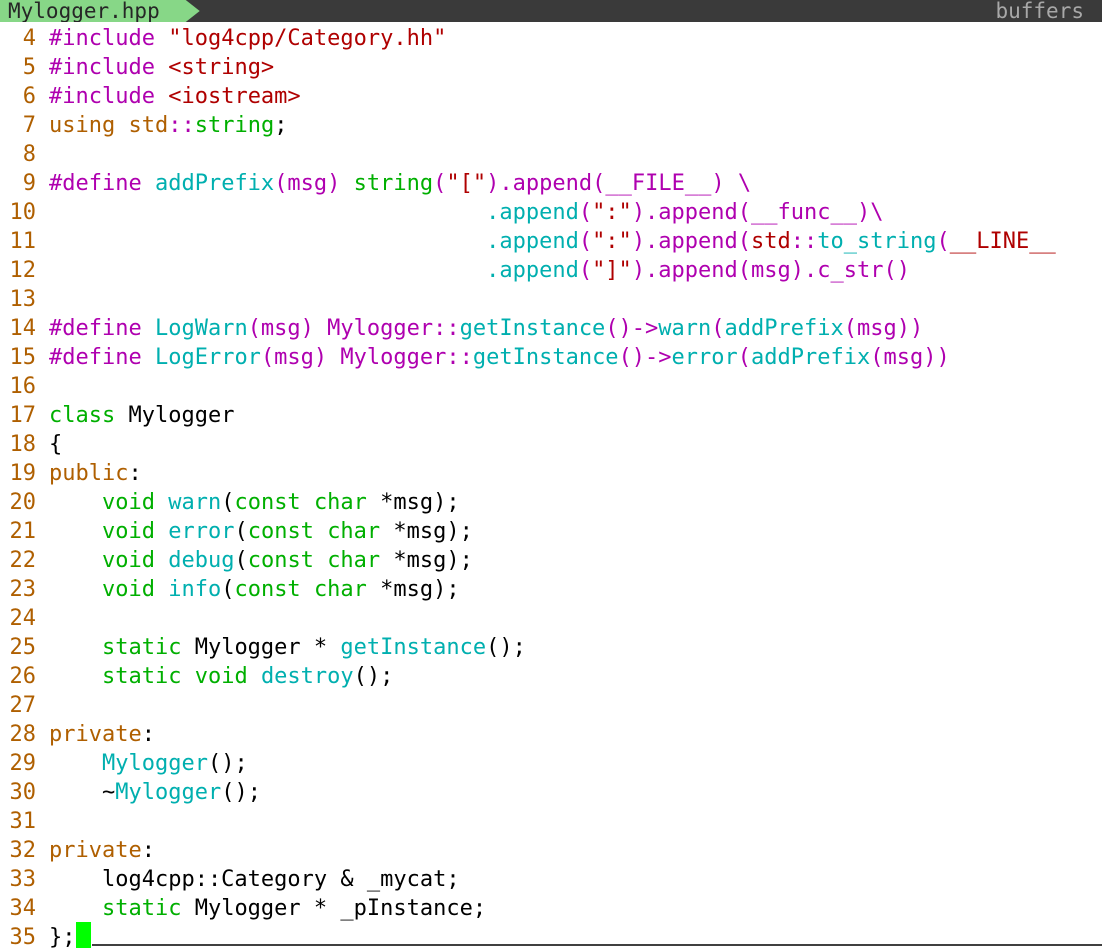 This screenshot has height=949, width=1102. I want to click on code-line: 29 Mylogger();, so click(551, 763).